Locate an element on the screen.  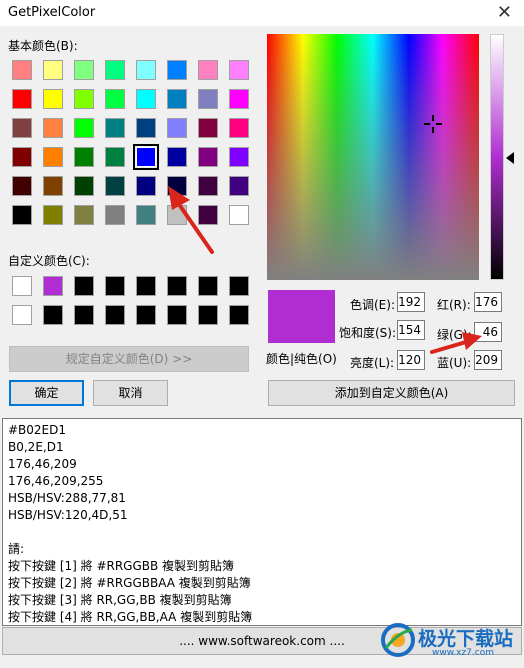
output-line: 按下按鍵 [3] 將 RR,GG,BB 複製到剪貼簿 is located at coordinates (120, 600).